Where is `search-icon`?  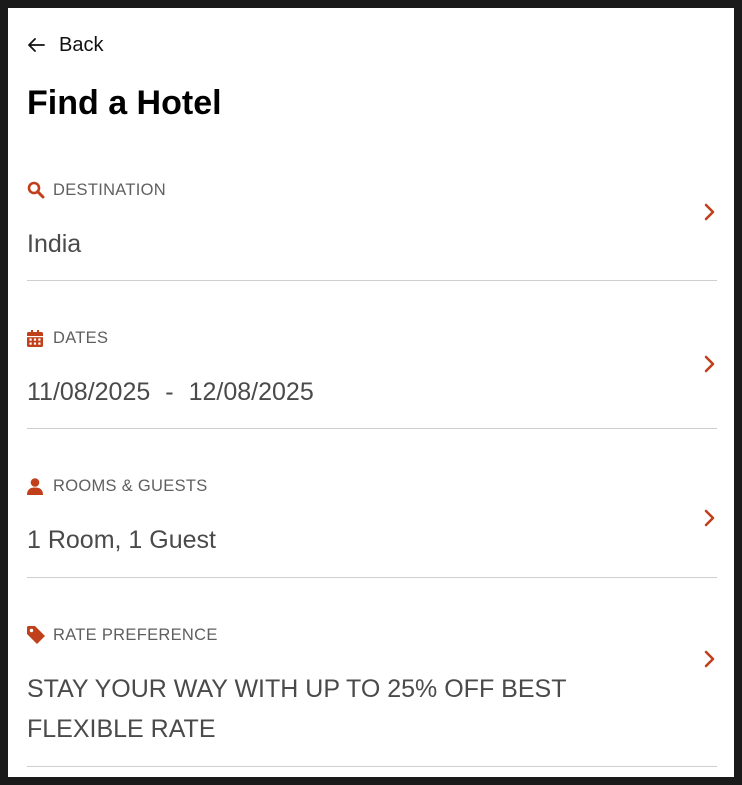
search-icon is located at coordinates (36, 190).